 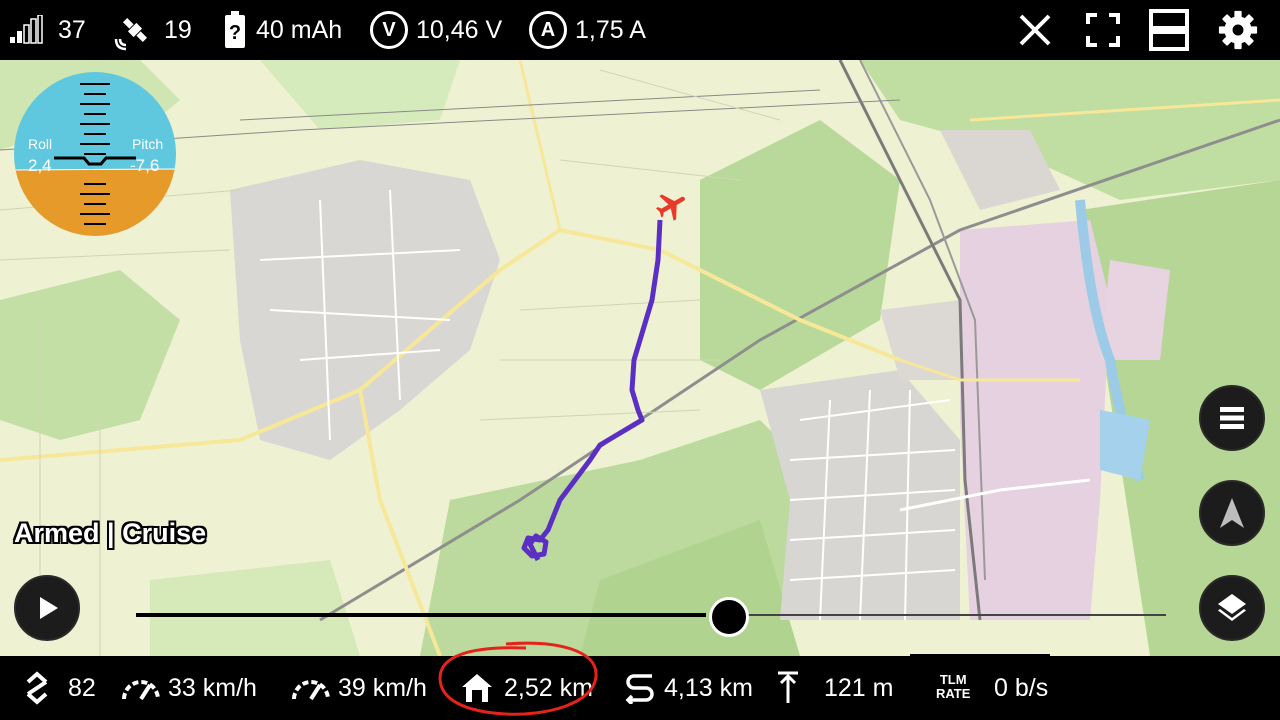 I want to click on flight-mode-status: Armed | Cruise, so click(x=110, y=533).